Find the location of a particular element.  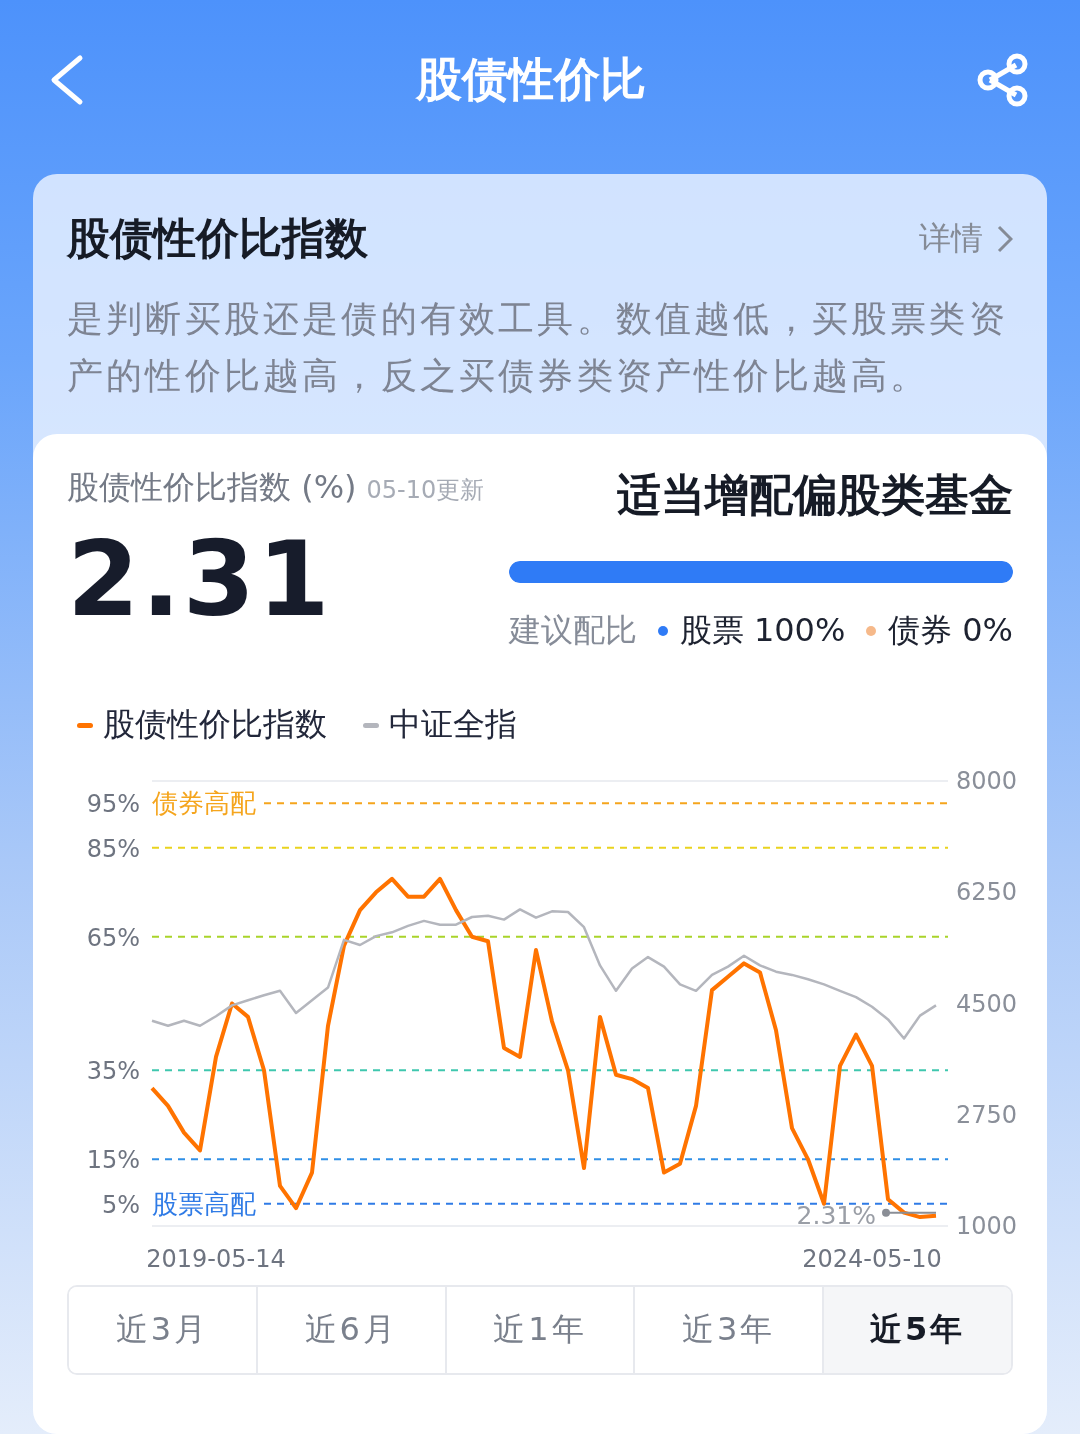

axis-label: 65% is located at coordinates (113, 937).